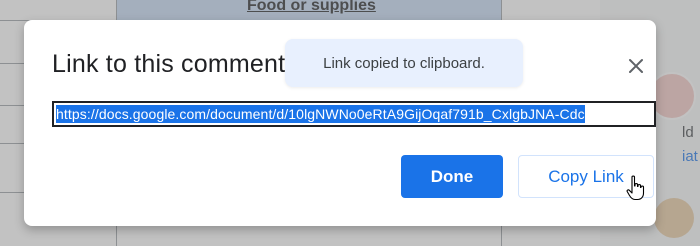  I want to click on close-icon, so click(636, 66).